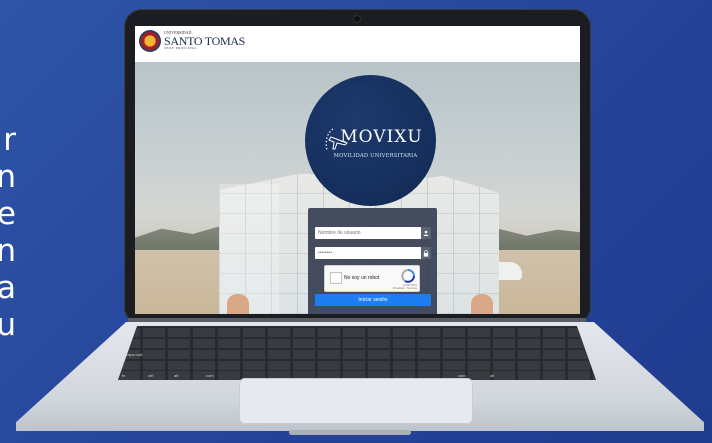 The image size is (712, 443). I want to click on side-letter: a, so click(8, 288).